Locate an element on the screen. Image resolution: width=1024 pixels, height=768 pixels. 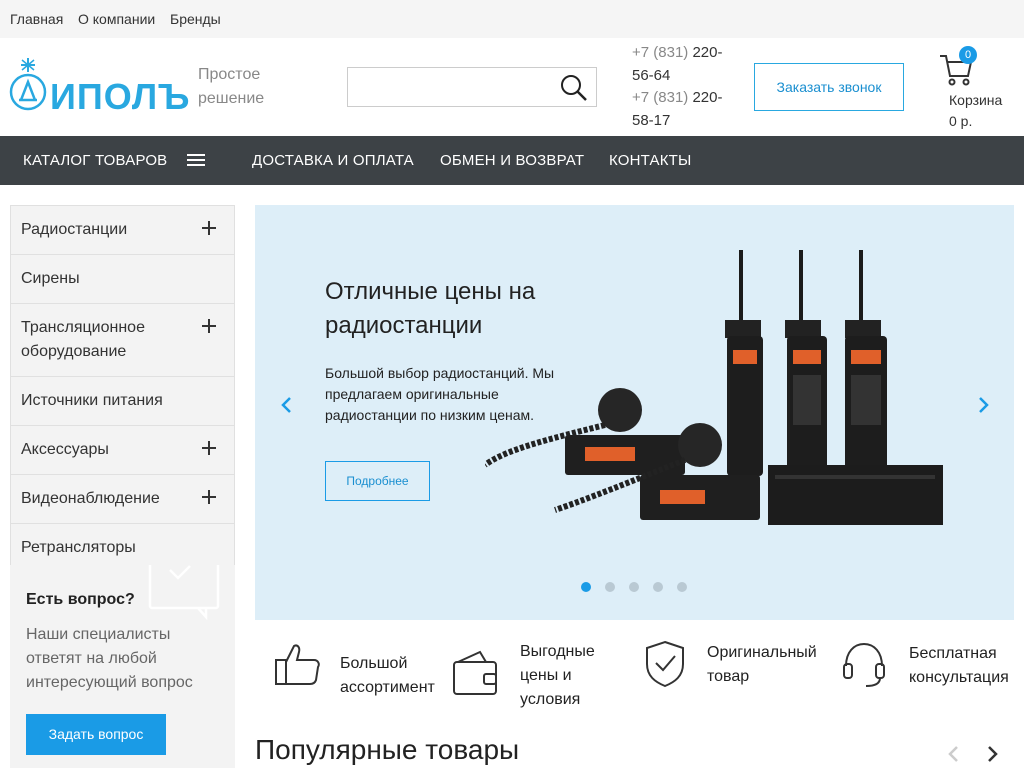
feature-assortment: Большой ассортимент is located at coordinates (357, 675).